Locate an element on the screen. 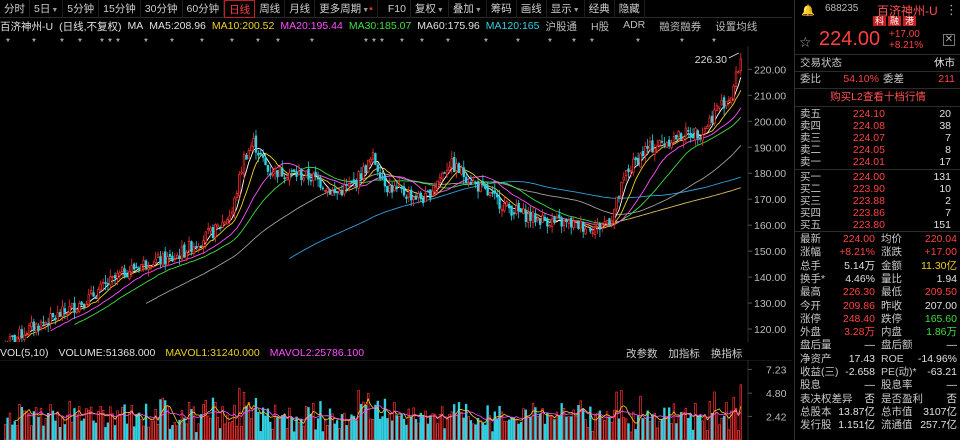 This screenshot has width=960, height=440. bell-icon: 🔔 is located at coordinates (808, 10).